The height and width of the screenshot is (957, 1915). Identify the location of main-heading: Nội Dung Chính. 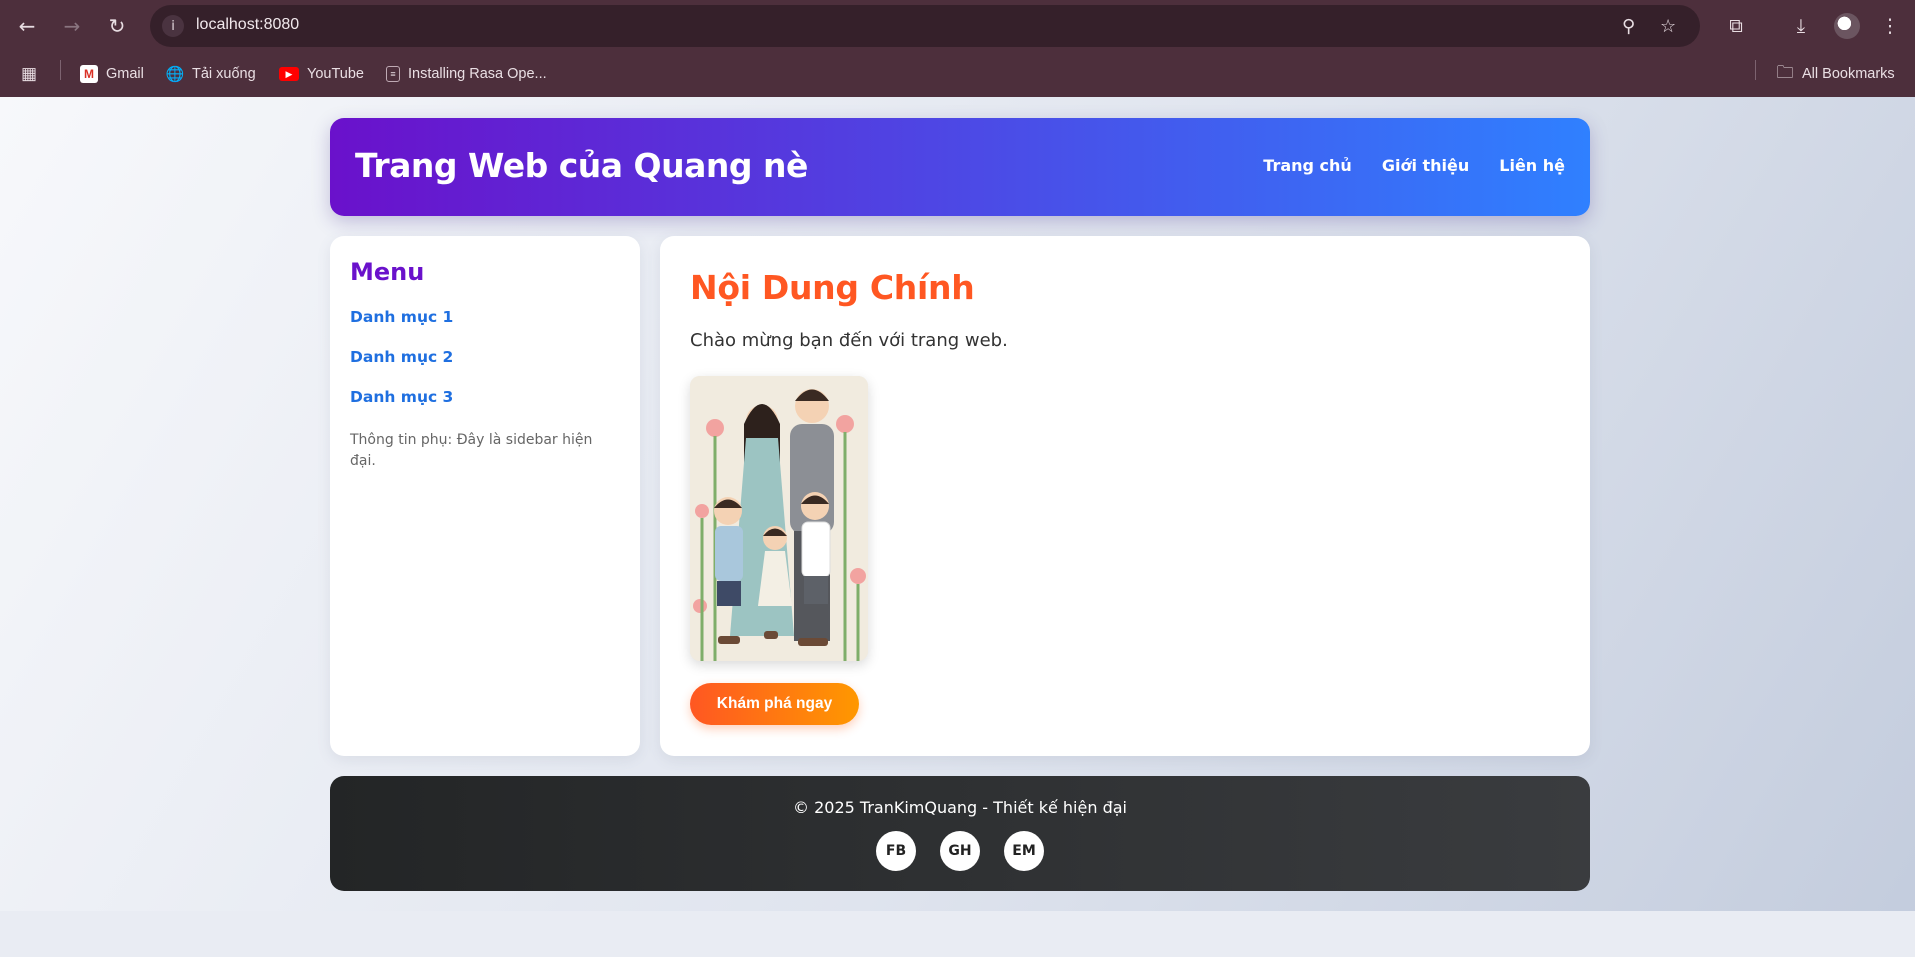
(832, 287).